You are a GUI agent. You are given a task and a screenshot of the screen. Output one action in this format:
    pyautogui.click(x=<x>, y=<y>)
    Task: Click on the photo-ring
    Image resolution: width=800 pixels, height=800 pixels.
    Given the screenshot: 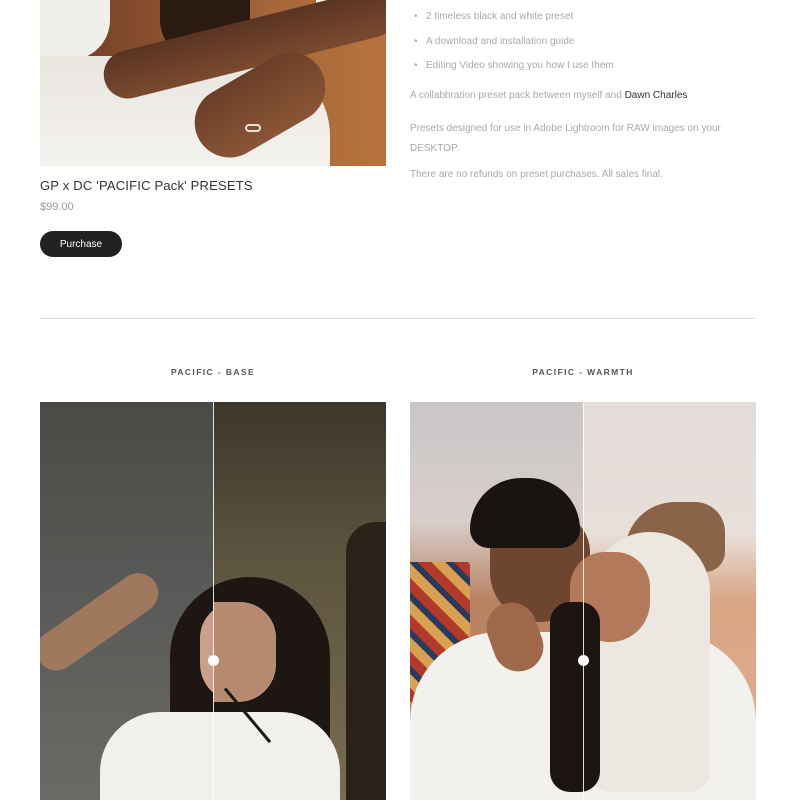 What is the action you would take?
    pyautogui.click(x=253, y=128)
    